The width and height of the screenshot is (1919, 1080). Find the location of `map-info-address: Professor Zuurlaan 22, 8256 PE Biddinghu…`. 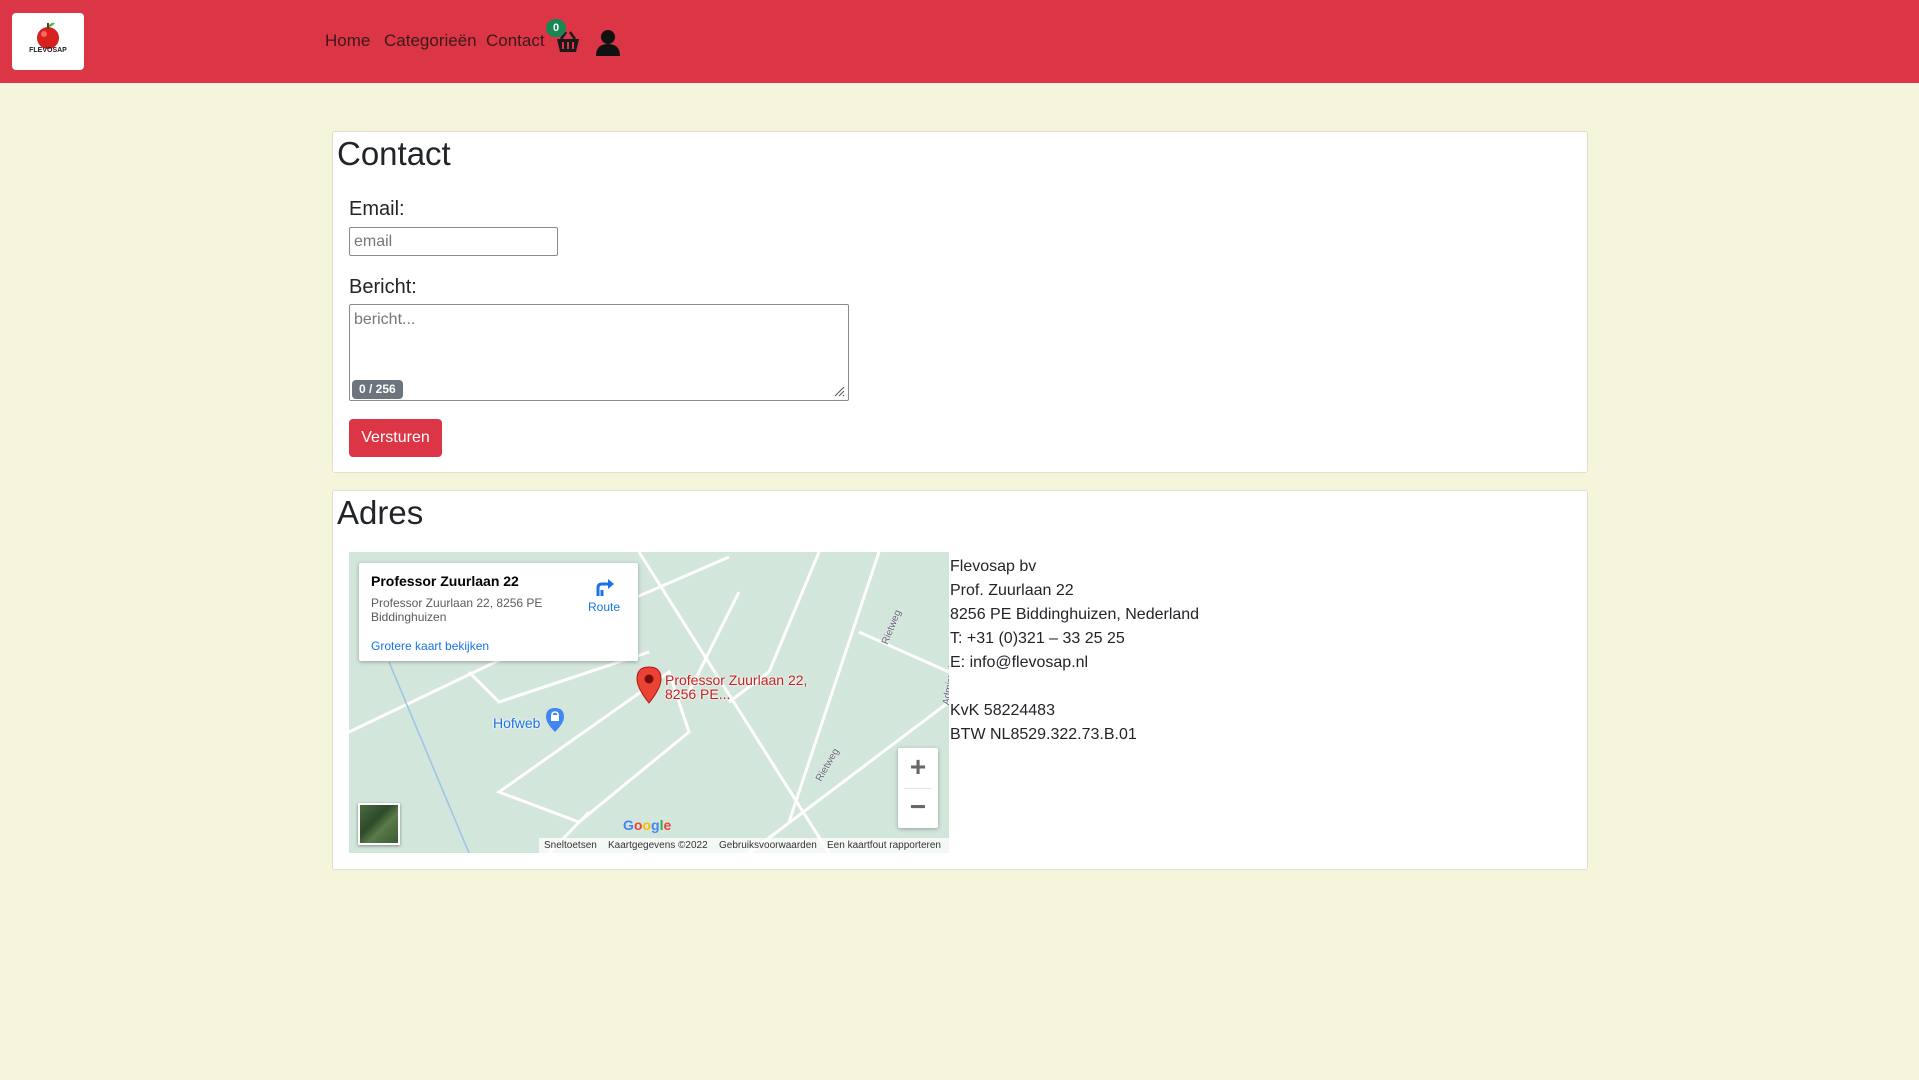

map-info-address: Professor Zuurlaan 22, 8256 PE Biddinghu… is located at coordinates (457, 610).